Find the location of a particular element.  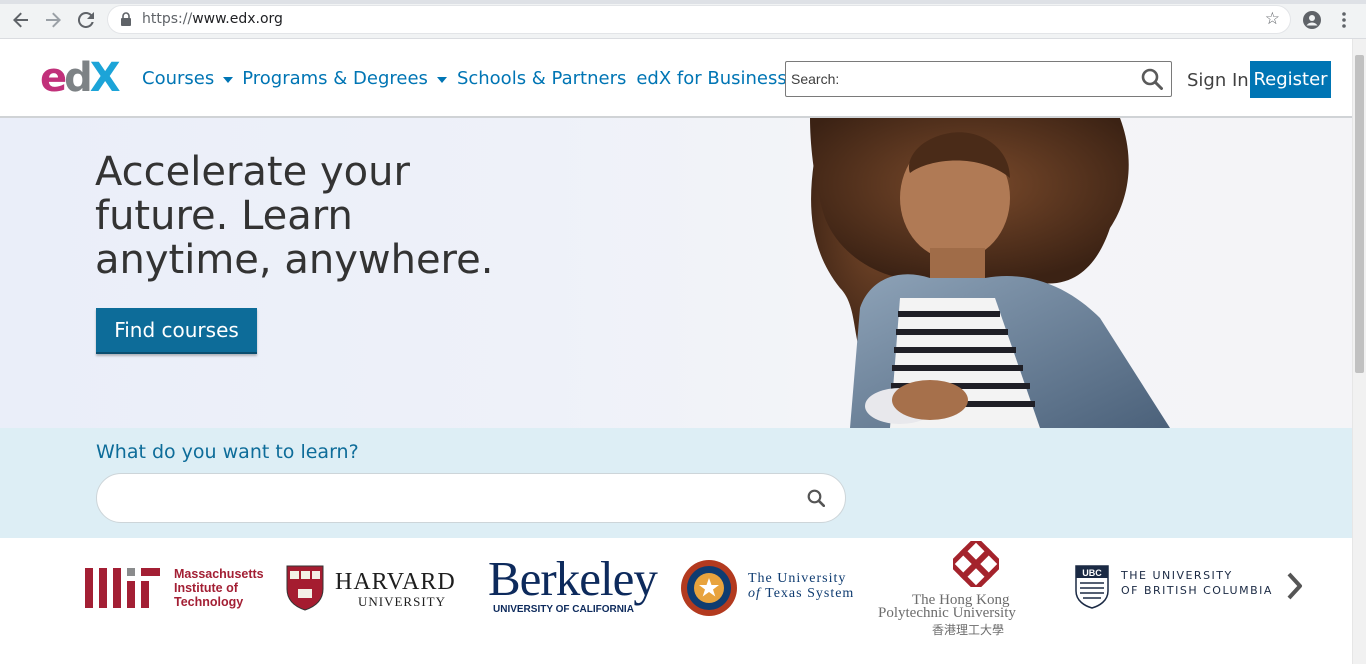

nav-programs-degrees: Programs & Degrees is located at coordinates (344, 78).